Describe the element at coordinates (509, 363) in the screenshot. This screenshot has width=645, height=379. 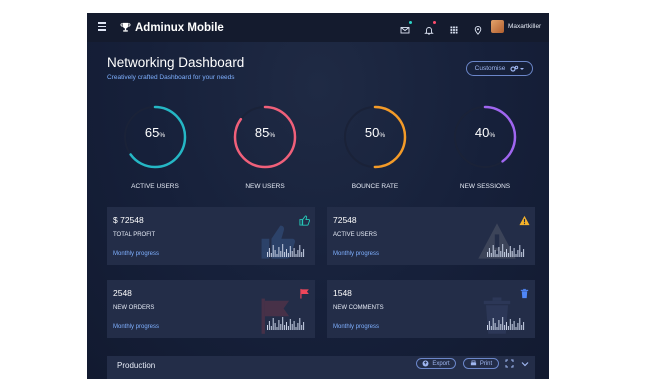
I see `expand-icon` at that location.